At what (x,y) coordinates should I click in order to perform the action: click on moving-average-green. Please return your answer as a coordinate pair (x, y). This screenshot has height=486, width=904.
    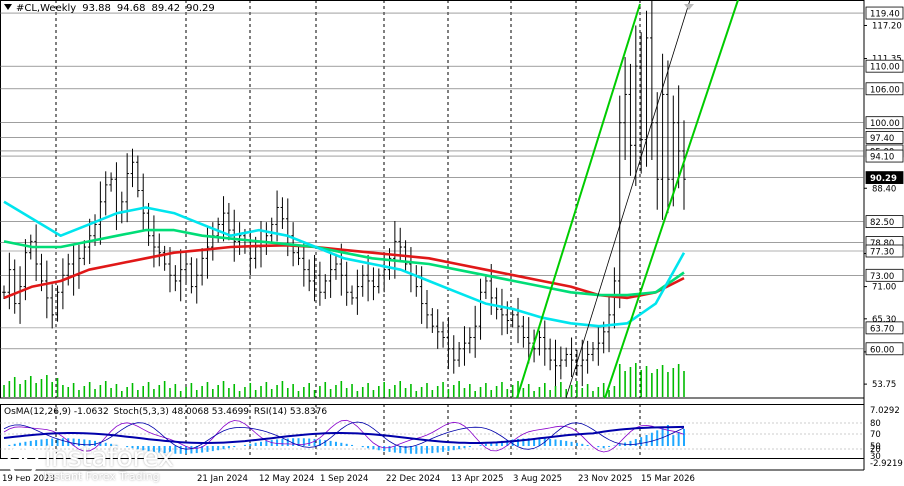
    Looking at the image, I should click on (344, 262).